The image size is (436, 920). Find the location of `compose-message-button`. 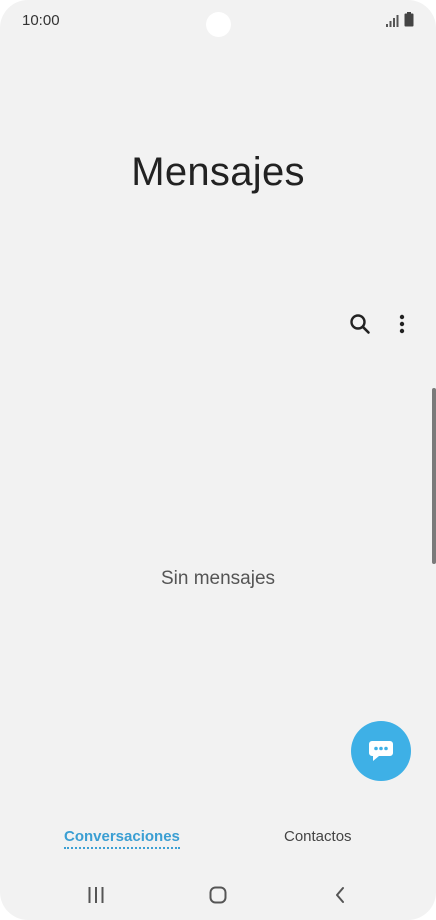

compose-message-button is located at coordinates (381, 751).